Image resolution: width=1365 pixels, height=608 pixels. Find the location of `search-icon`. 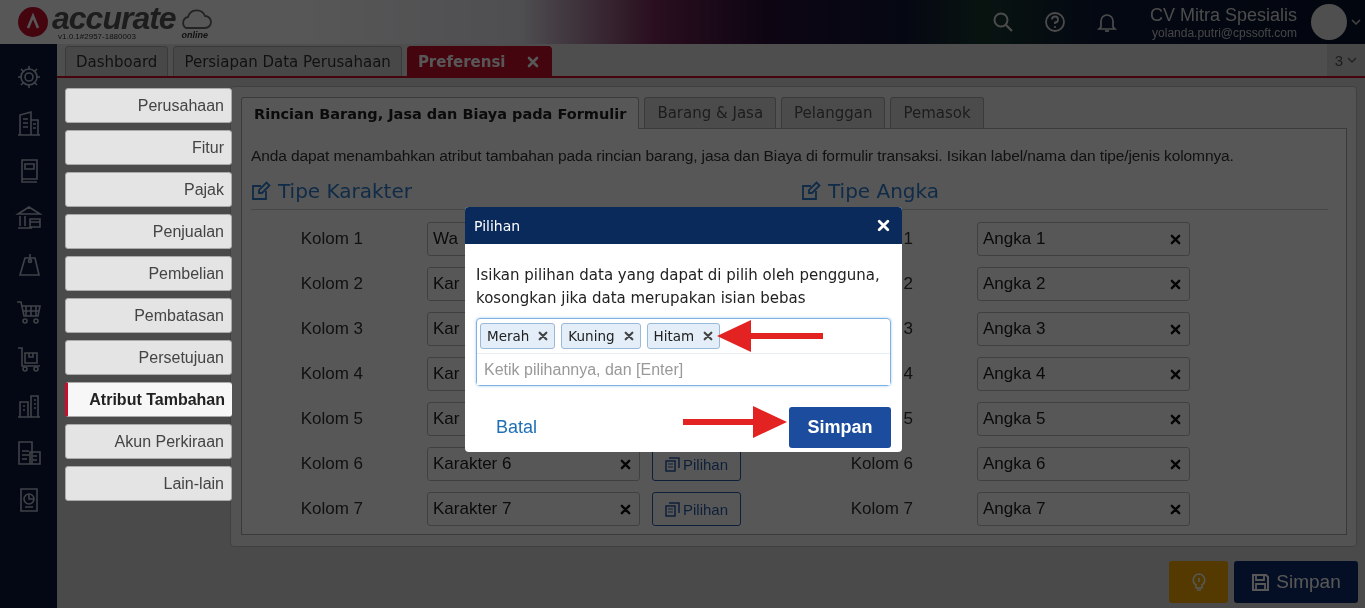

search-icon is located at coordinates (1002, 22).